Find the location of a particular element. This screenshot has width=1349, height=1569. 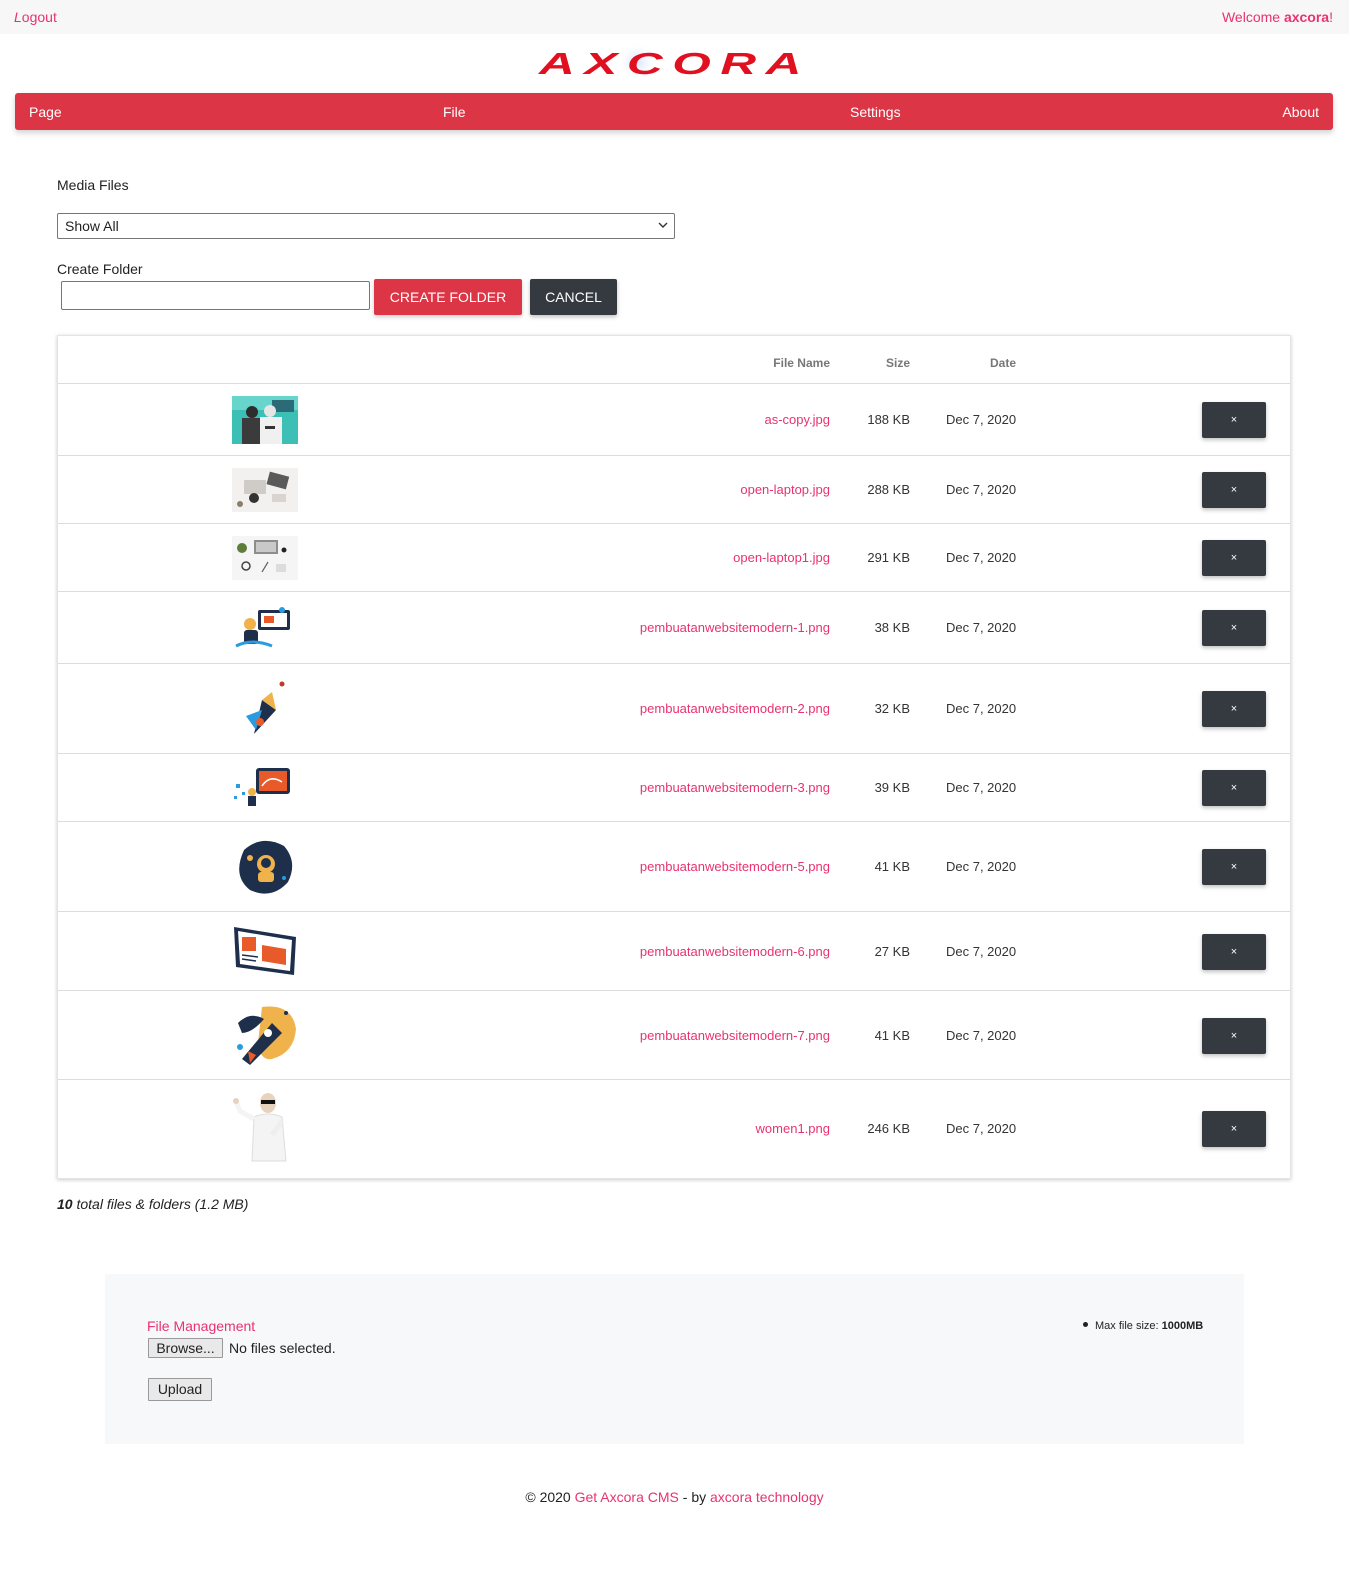

max-size-prefix: Max file size: is located at coordinates (1128, 1326).